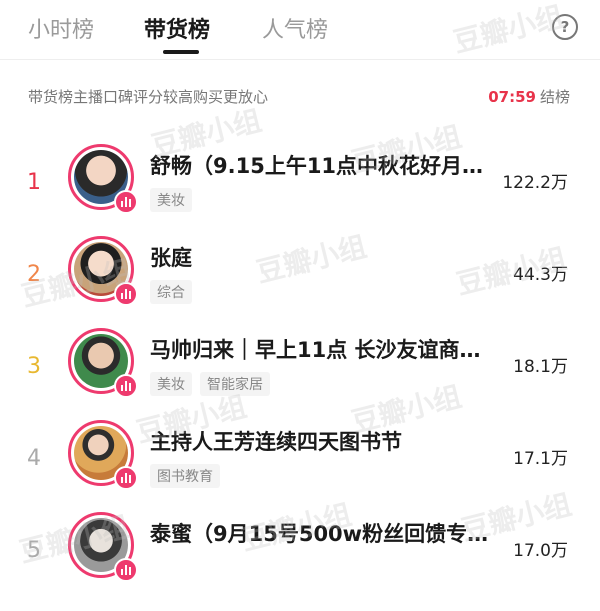 The width and height of the screenshot is (600, 611). Describe the element at coordinates (177, 28) in the screenshot. I see `tab-sales: 带货榜` at that location.